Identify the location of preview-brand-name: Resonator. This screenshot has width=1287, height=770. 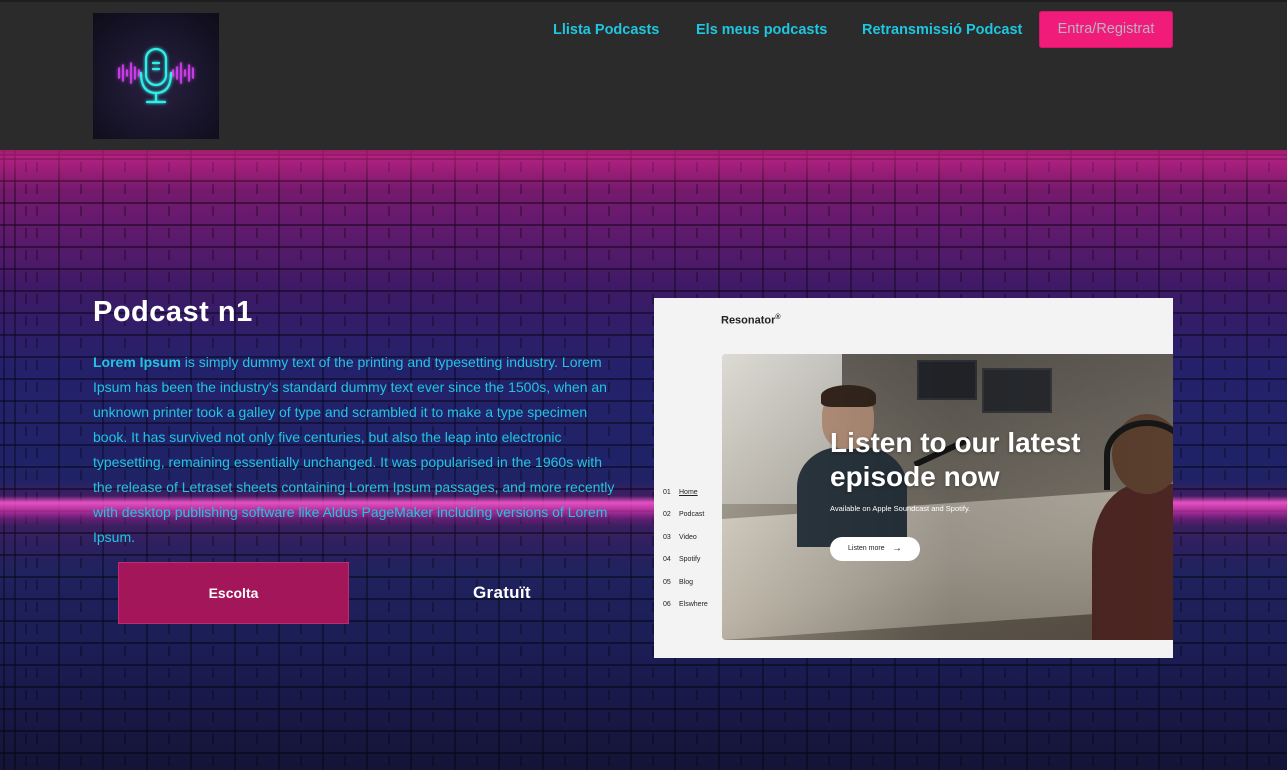
(748, 320).